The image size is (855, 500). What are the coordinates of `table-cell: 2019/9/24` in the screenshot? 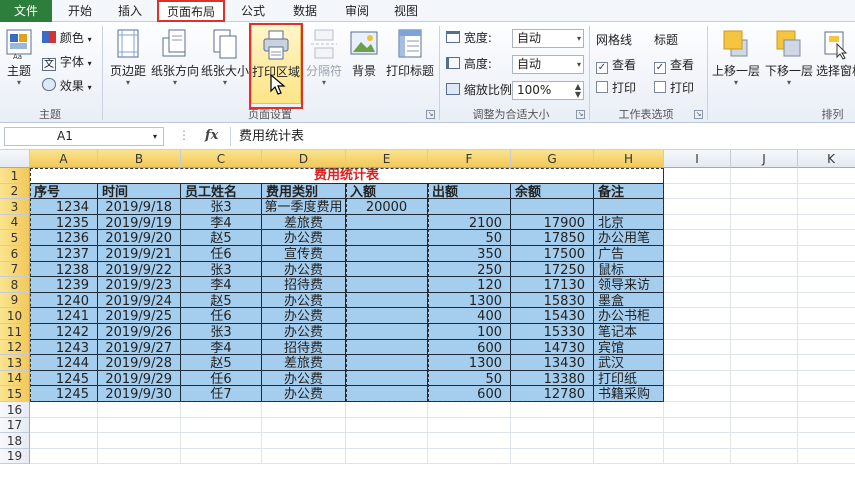 It's located at (139, 300).